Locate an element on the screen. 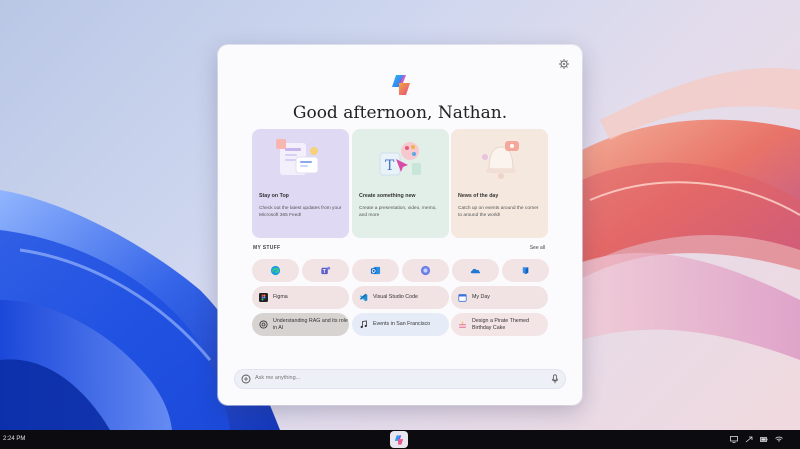 The image size is (800, 449). item-label: Understanding RAG and its role in AI is located at coordinates (310, 324).